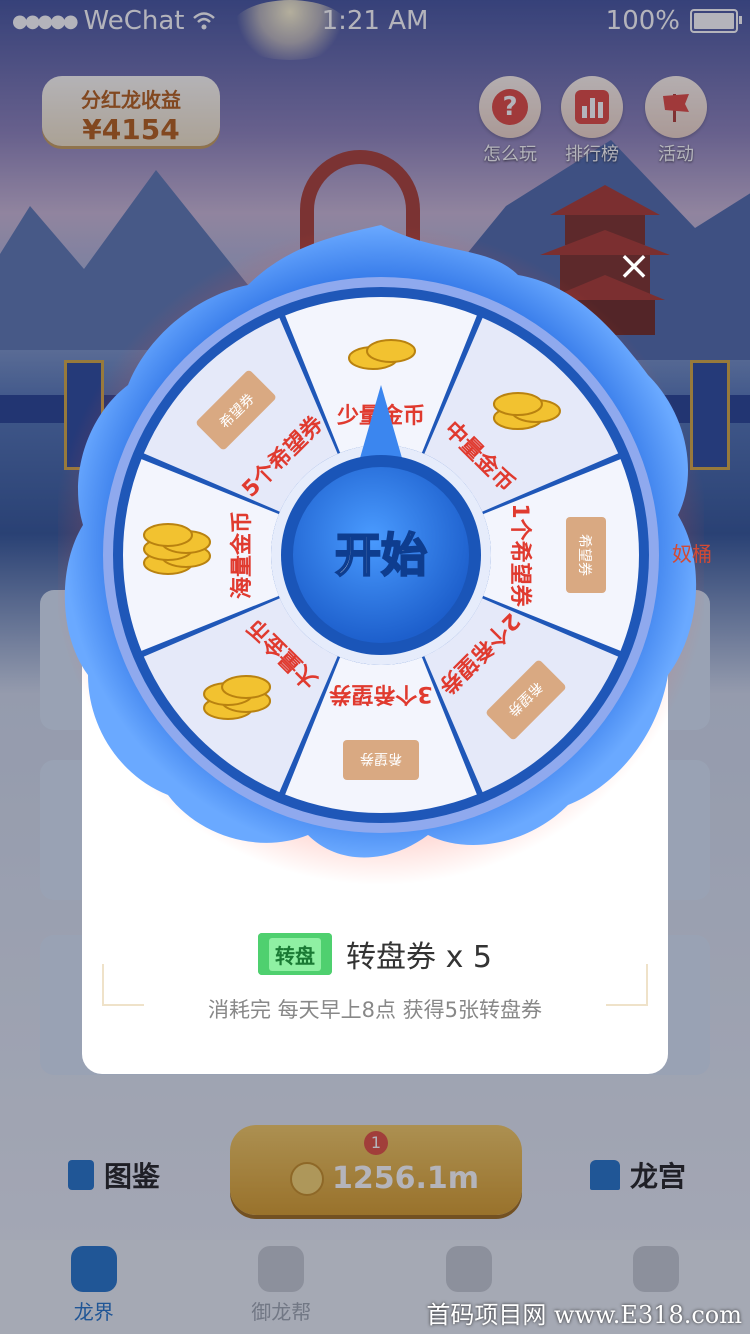 The height and width of the screenshot is (1334, 750). What do you see at coordinates (584, 1315) in the screenshot?
I see `watermark-text: 首码项目网 www.E318.com` at bounding box center [584, 1315].